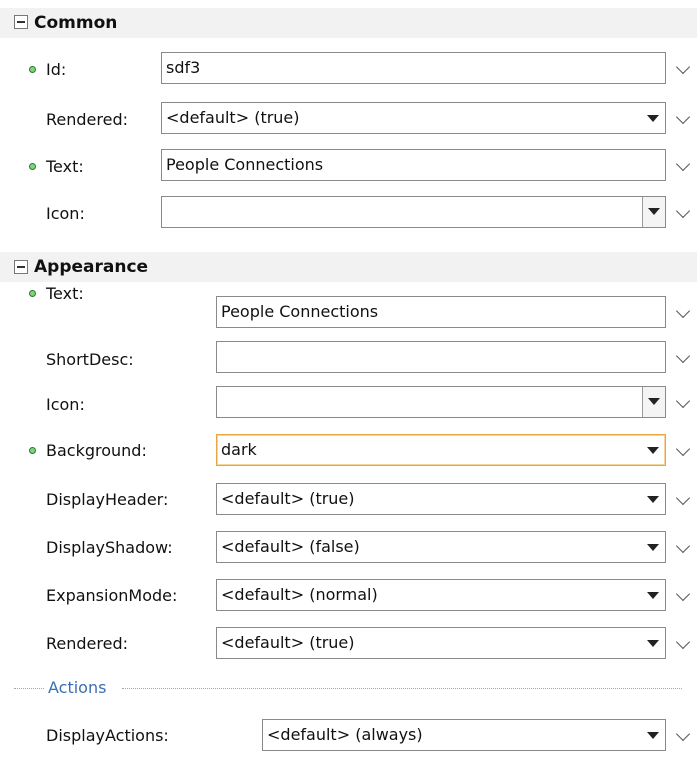 The width and height of the screenshot is (697, 769). Describe the element at coordinates (413, 68) in the screenshot. I see `id-field: sdf3` at that location.